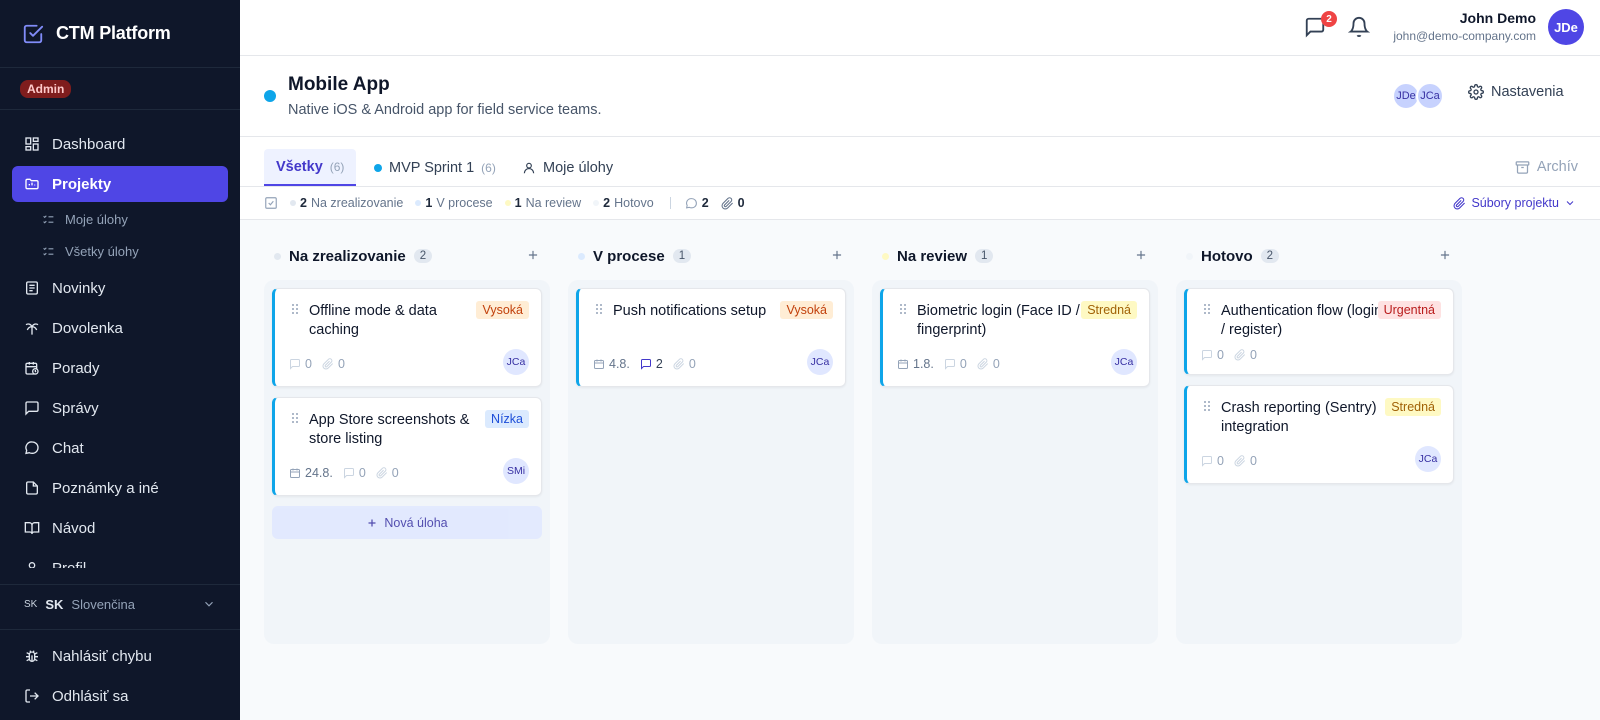 The height and width of the screenshot is (720, 1600). I want to click on settings-button: Nastavenia, so click(1516, 92).